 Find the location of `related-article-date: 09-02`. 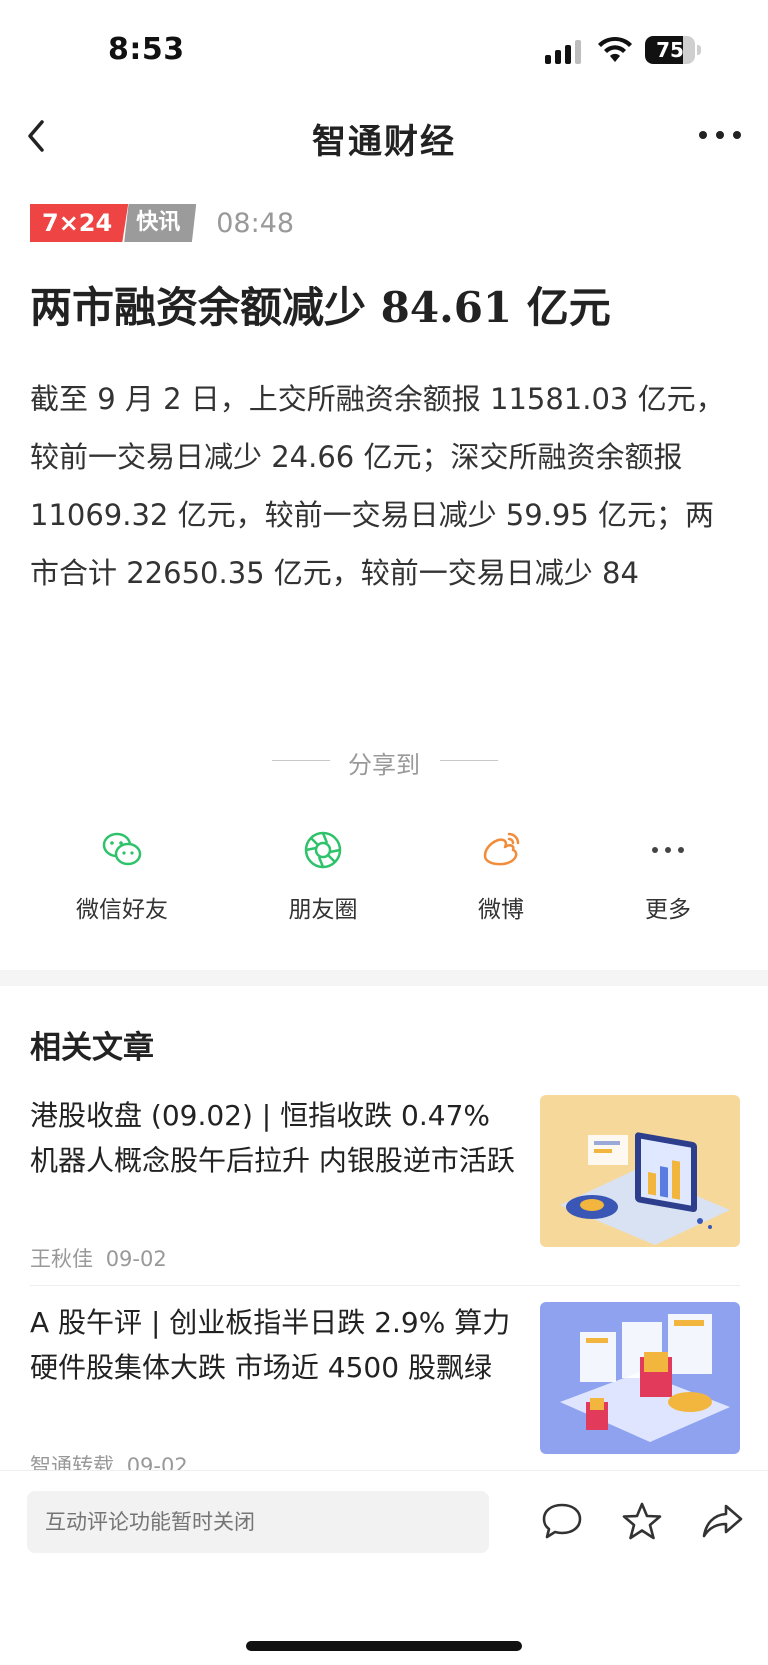

related-article-date: 09-02 is located at coordinates (136, 1259).